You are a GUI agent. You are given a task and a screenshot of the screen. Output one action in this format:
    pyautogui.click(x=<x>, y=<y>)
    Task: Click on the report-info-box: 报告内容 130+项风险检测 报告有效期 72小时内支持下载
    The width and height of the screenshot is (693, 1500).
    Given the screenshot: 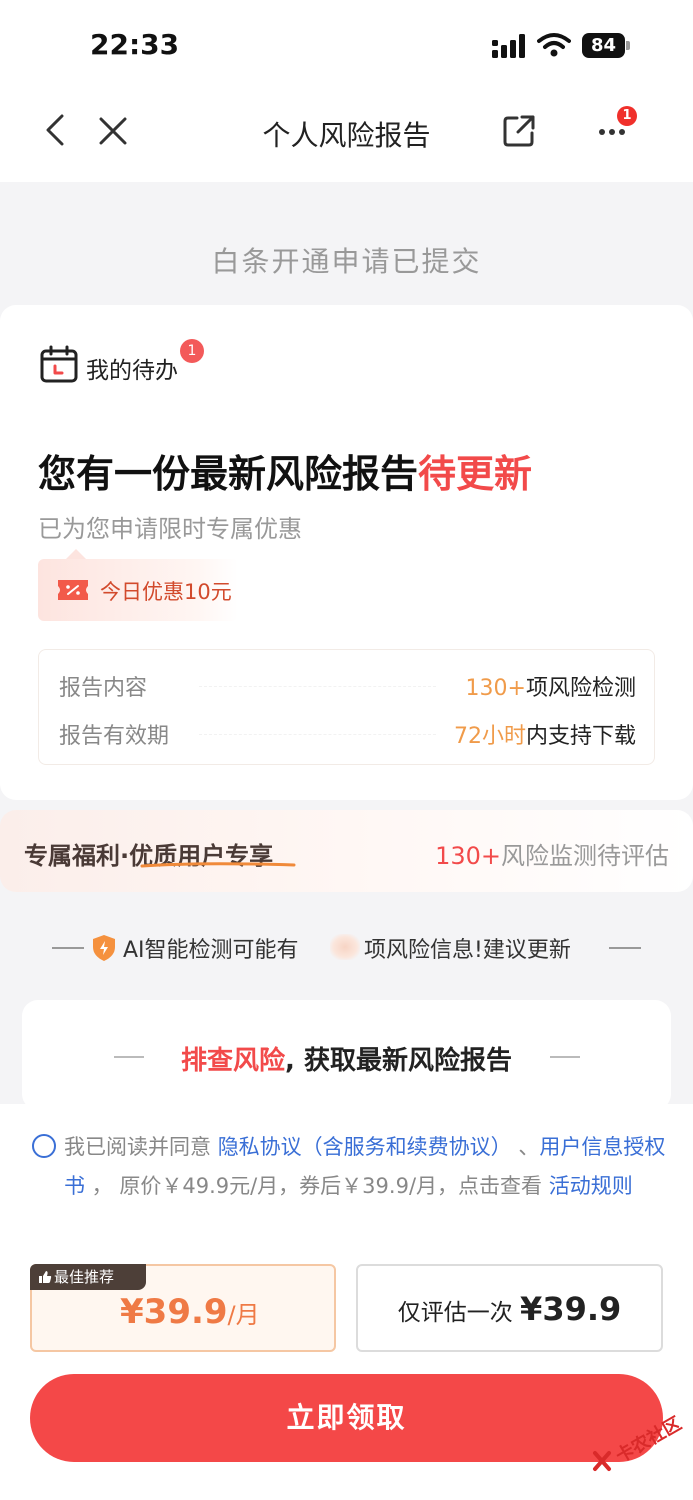 What is the action you would take?
    pyautogui.click(x=346, y=707)
    